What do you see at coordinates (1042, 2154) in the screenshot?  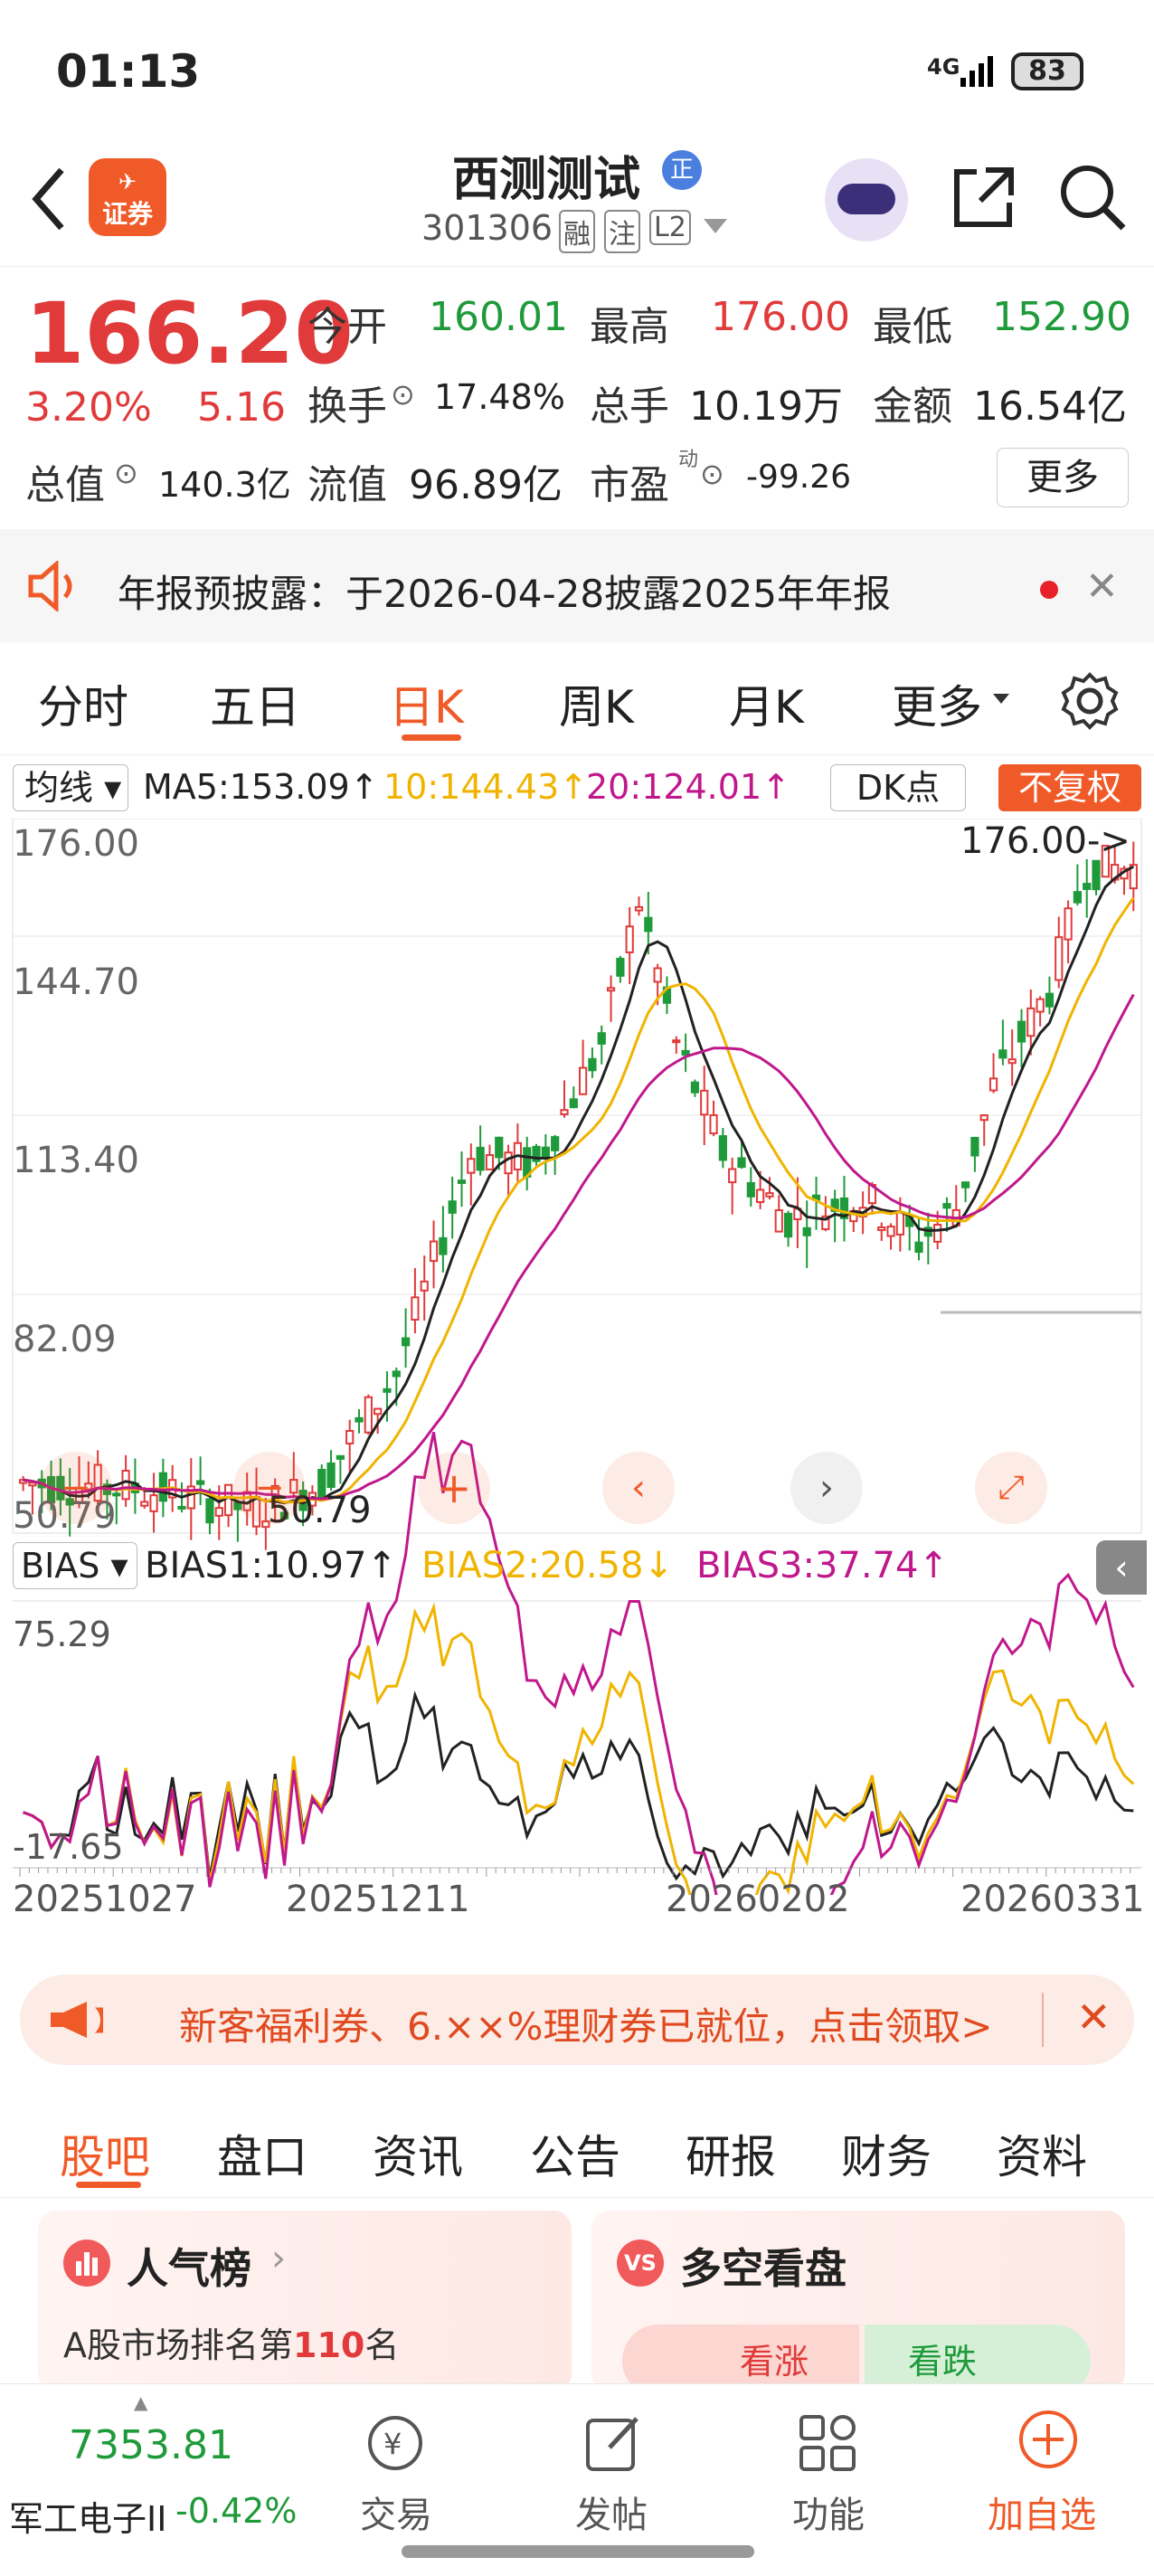 I see `tab-profile: 资料` at bounding box center [1042, 2154].